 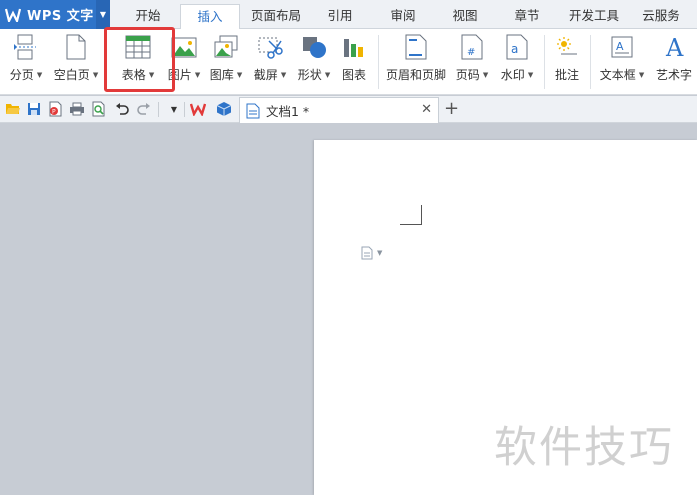 I want to click on header-footer-label: 页眉和页脚, so click(x=415, y=75).